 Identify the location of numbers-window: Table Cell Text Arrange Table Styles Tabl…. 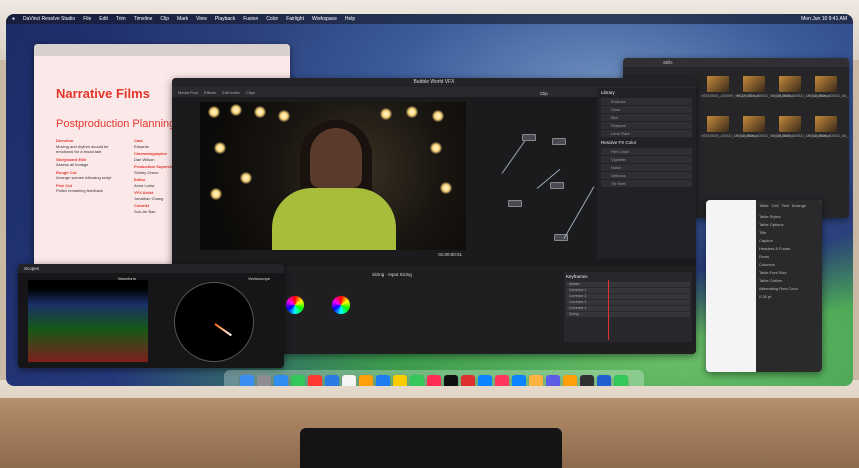
(764, 286).